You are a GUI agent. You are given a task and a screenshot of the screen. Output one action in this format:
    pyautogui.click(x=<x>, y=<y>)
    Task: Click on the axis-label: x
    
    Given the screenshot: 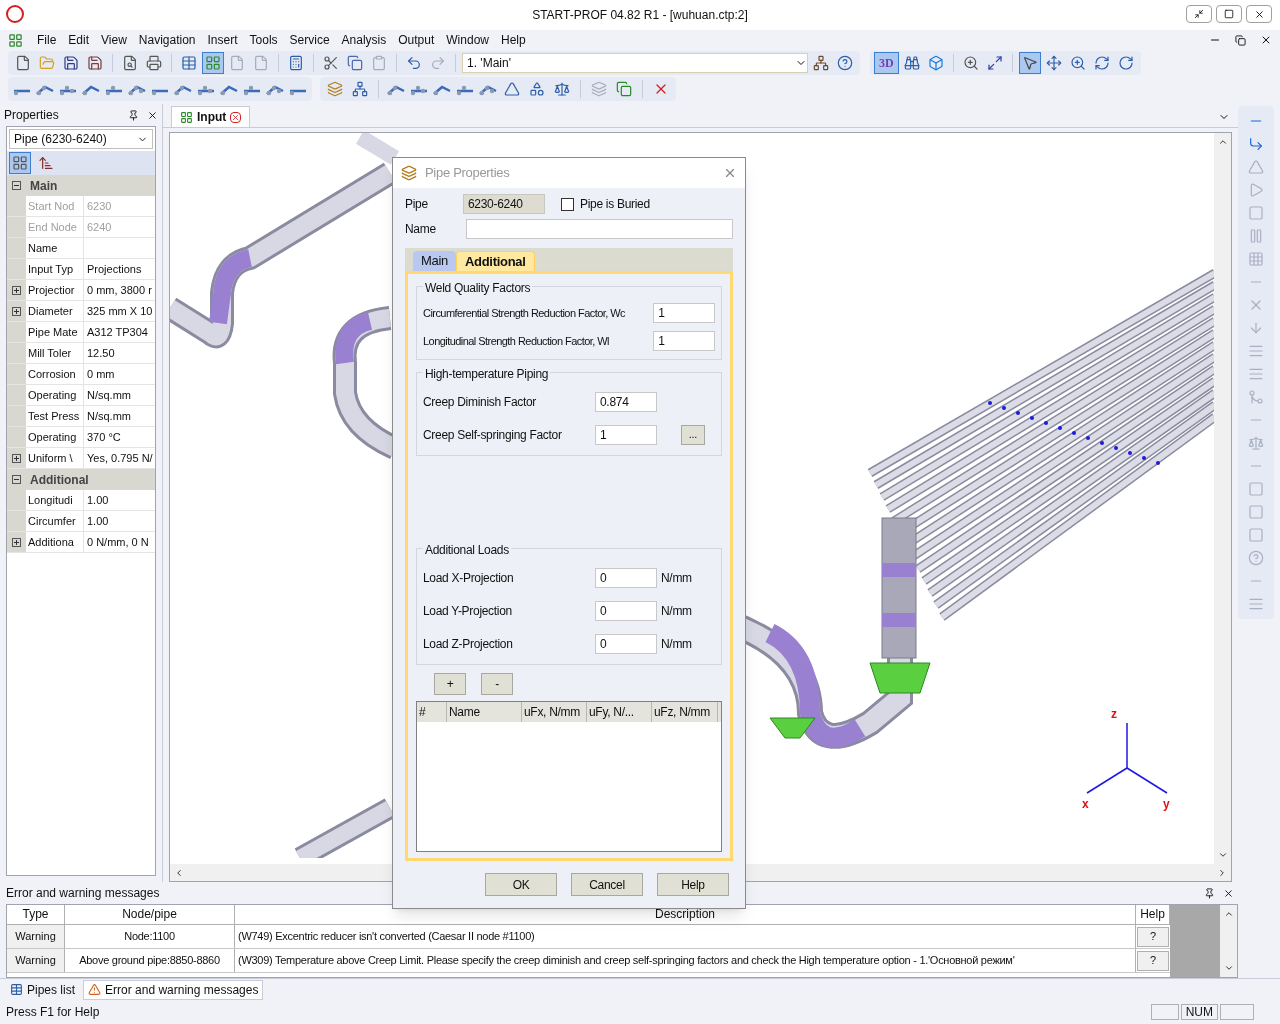 What is the action you would take?
    pyautogui.click(x=1085, y=804)
    